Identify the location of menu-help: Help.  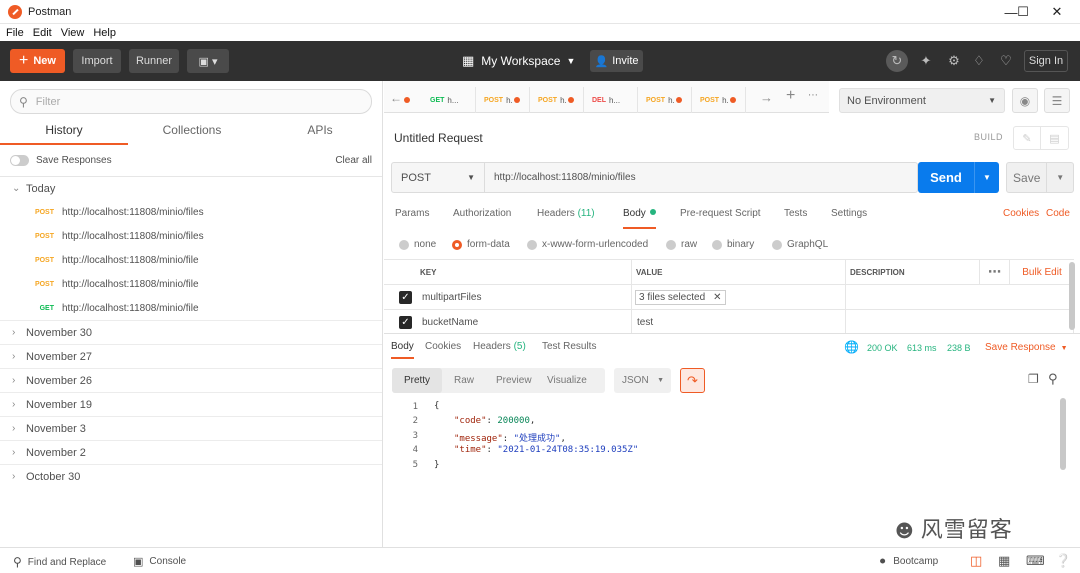
(104, 33).